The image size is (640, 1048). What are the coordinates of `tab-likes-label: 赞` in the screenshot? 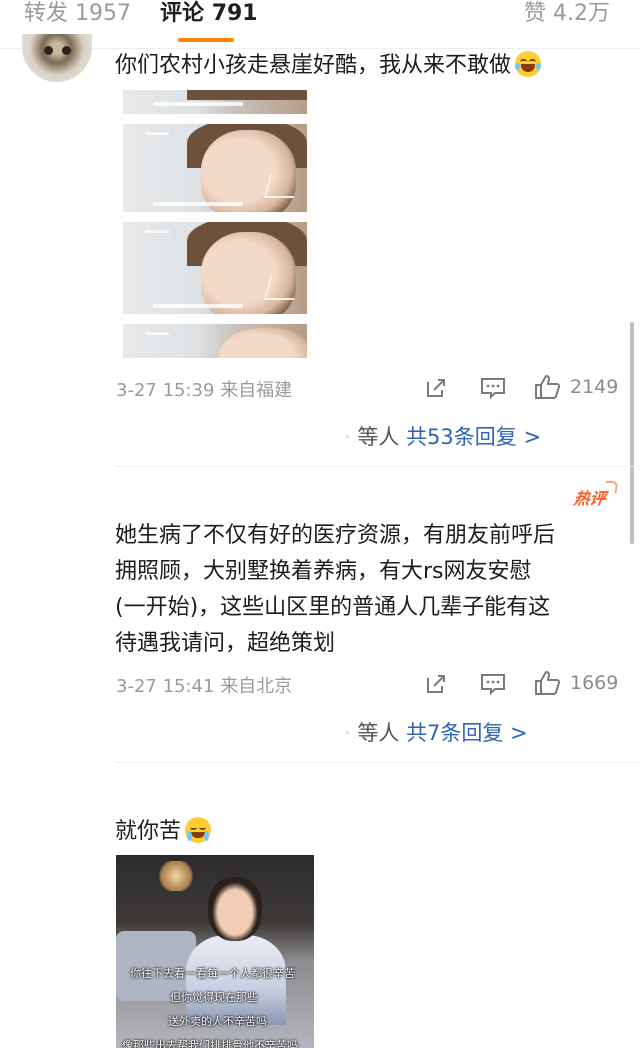 It's located at (535, 13).